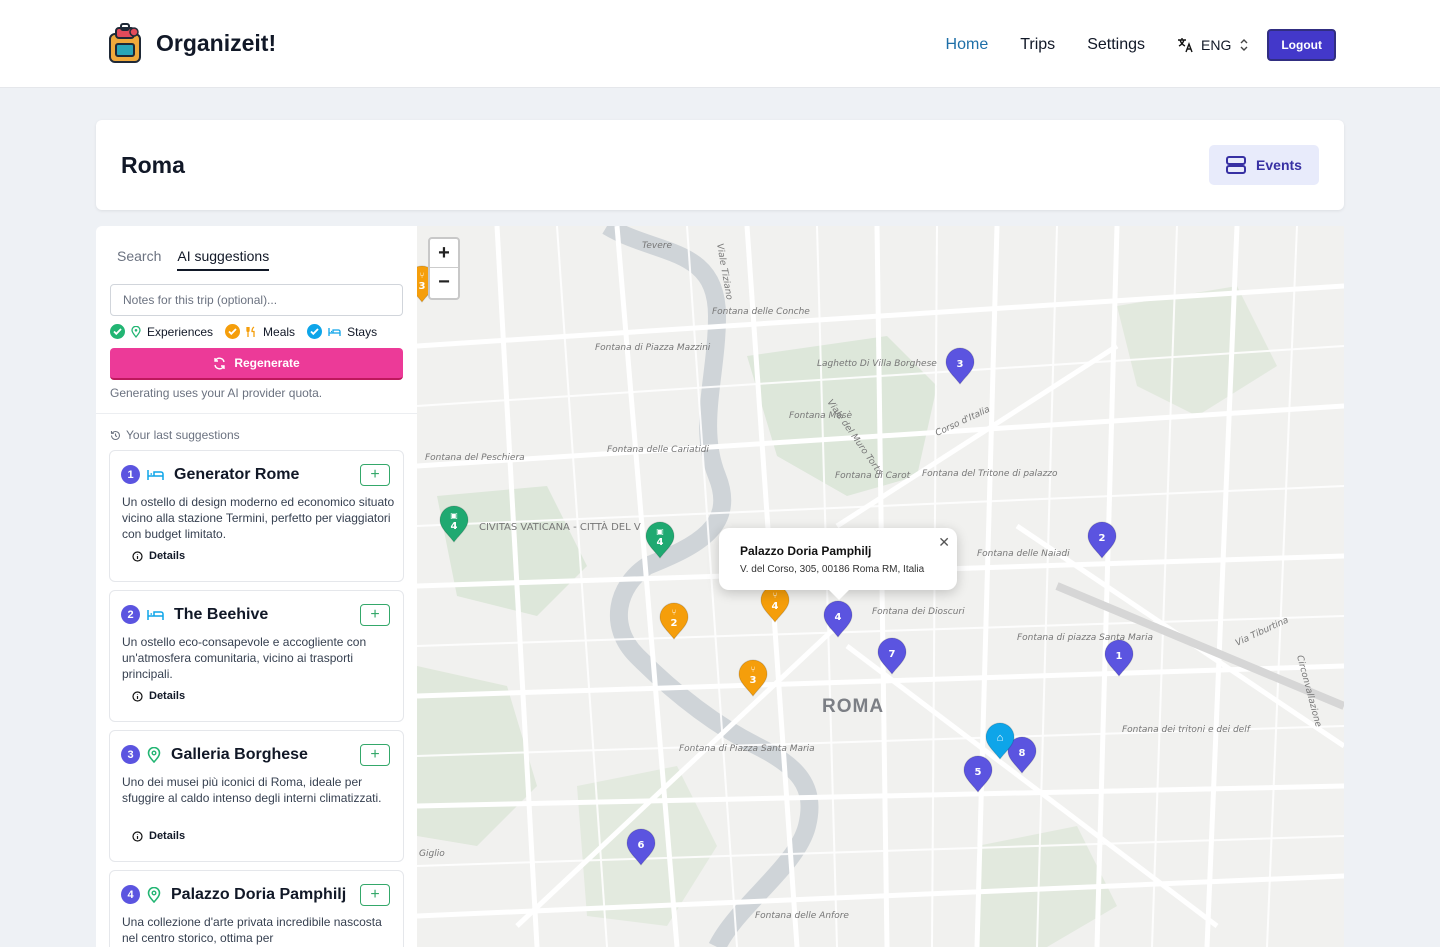  Describe the element at coordinates (944, 542) in the screenshot. I see `close-icon: ✕` at that location.